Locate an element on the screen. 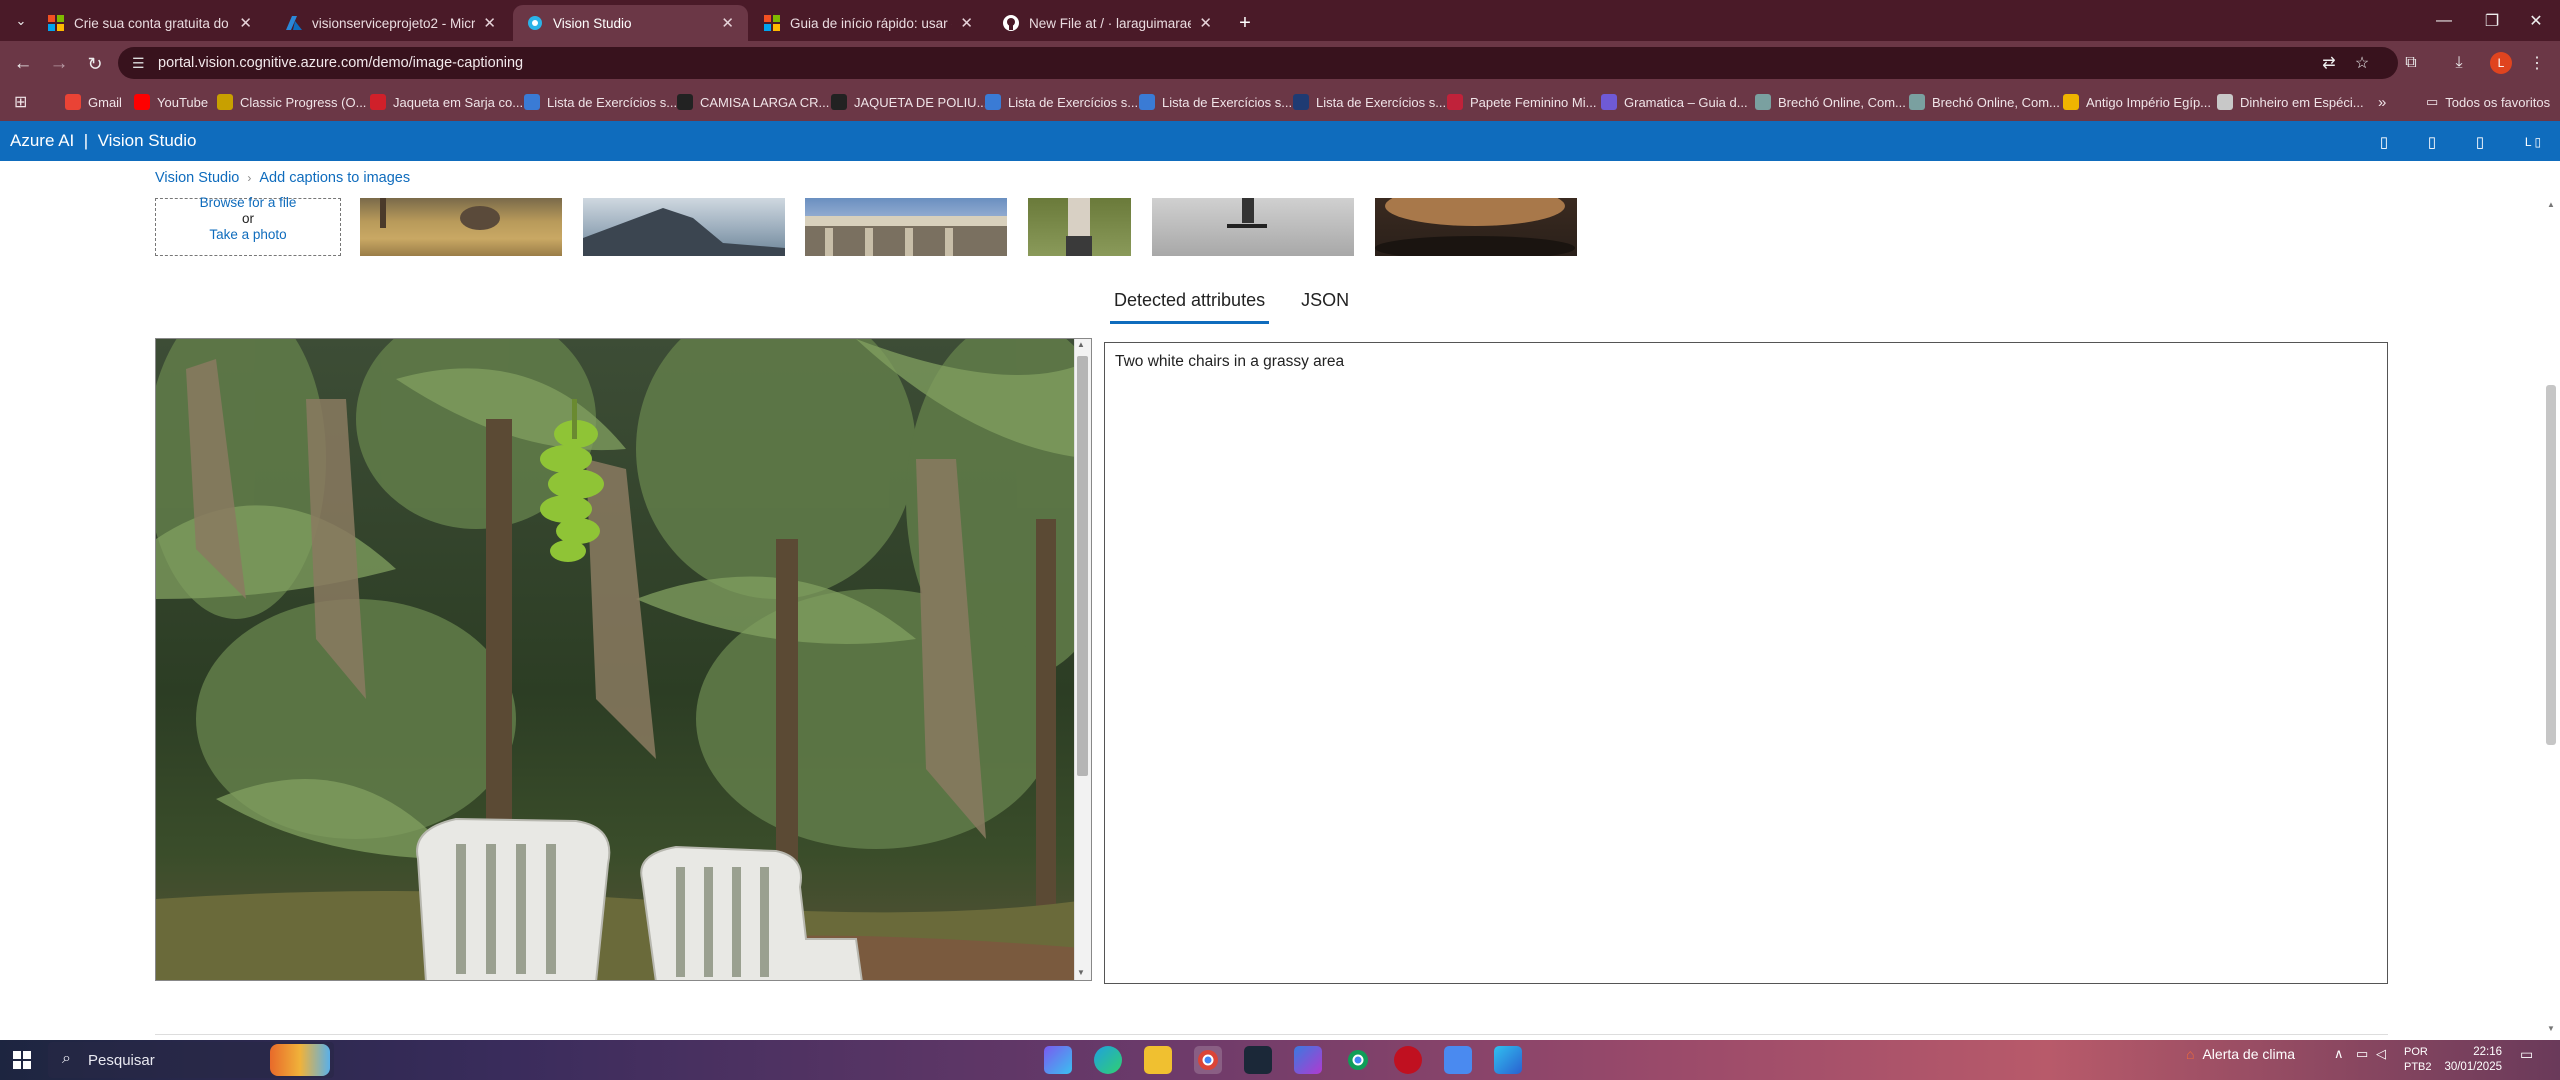 The height and width of the screenshot is (1080, 2560). taskbar-search-placeholder: Pesquisar is located at coordinates (121, 1060).